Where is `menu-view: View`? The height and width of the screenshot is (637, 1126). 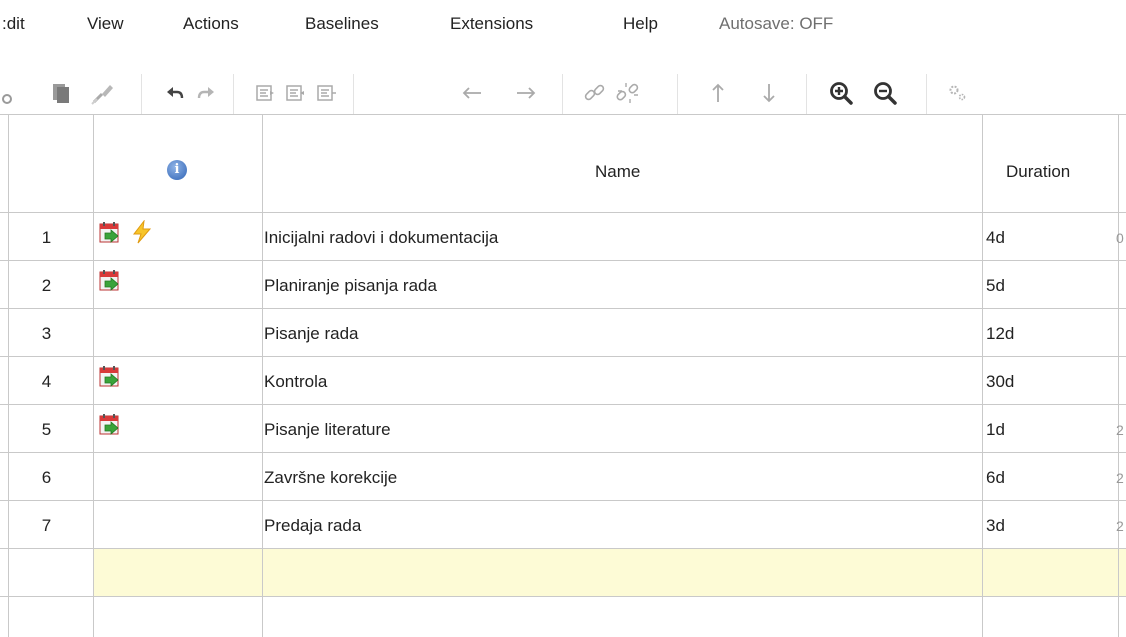 menu-view: View is located at coordinates (105, 24).